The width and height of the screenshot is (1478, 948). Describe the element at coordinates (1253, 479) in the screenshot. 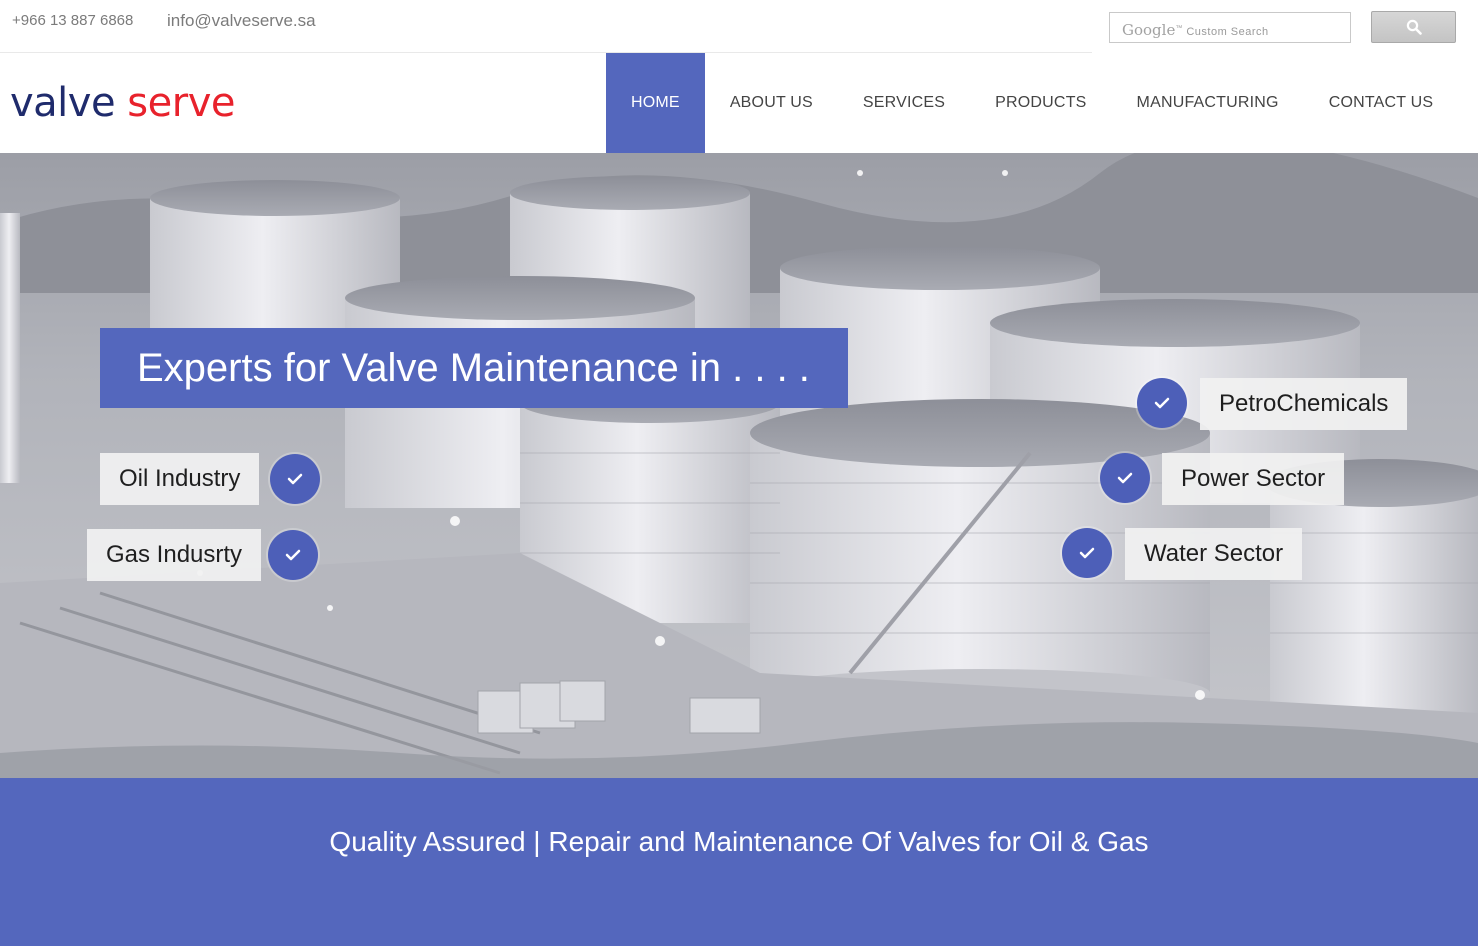

I see `tag-power-sector: Power Sector` at that location.